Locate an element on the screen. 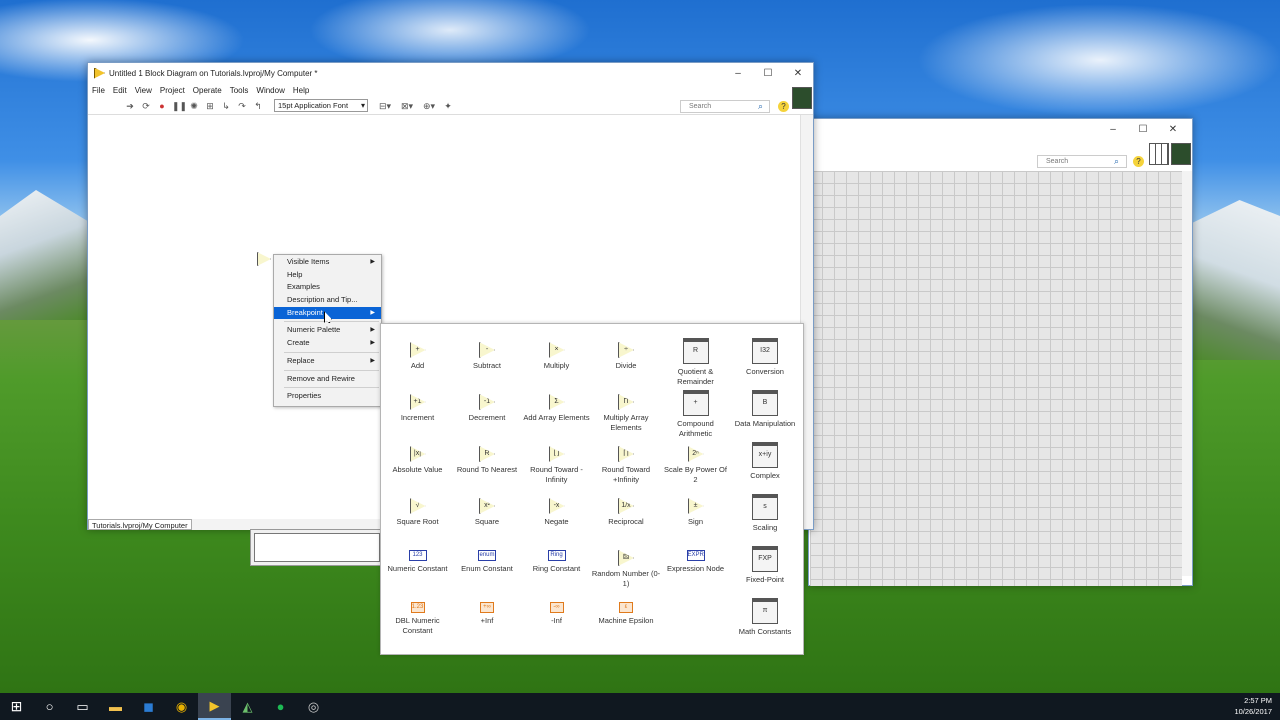 This screenshot has height=720, width=1280. task-view-icon: ▭ is located at coordinates (82, 706).